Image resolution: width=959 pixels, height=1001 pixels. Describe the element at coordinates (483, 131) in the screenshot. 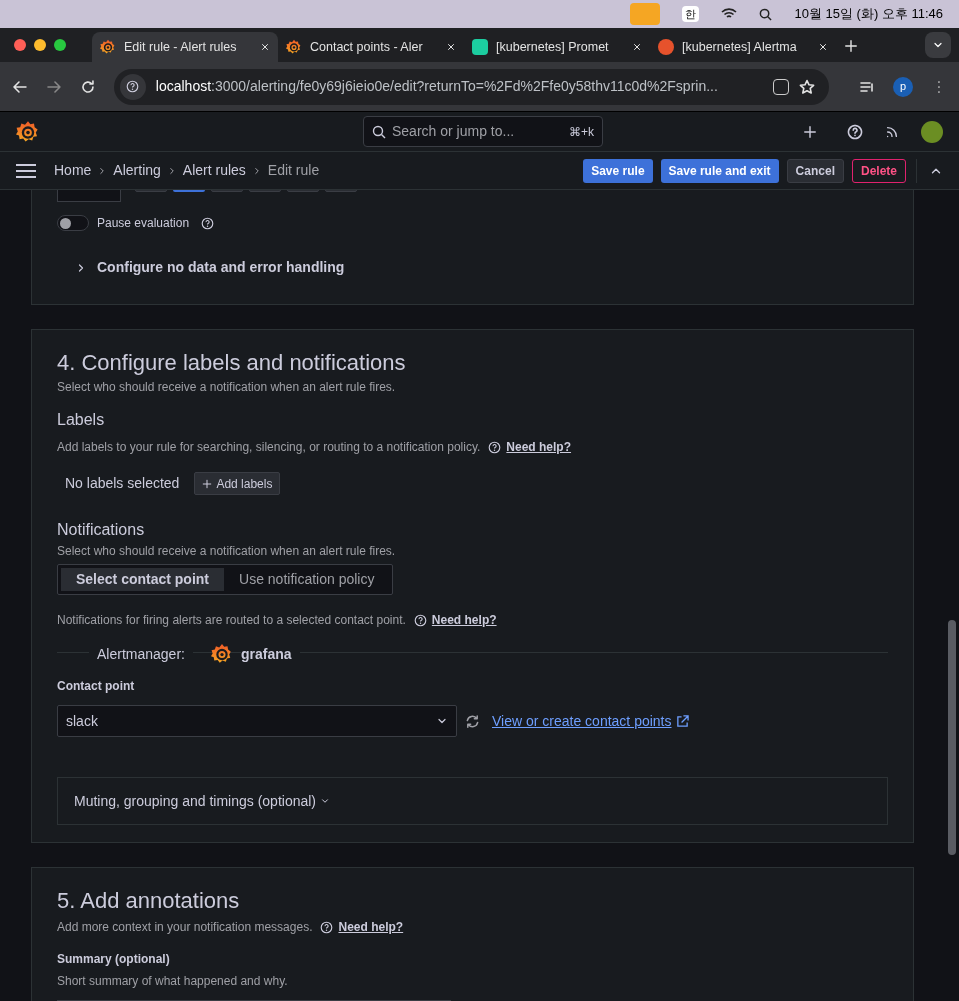

I see `search-field: Search or jump to... ⌘+k` at that location.